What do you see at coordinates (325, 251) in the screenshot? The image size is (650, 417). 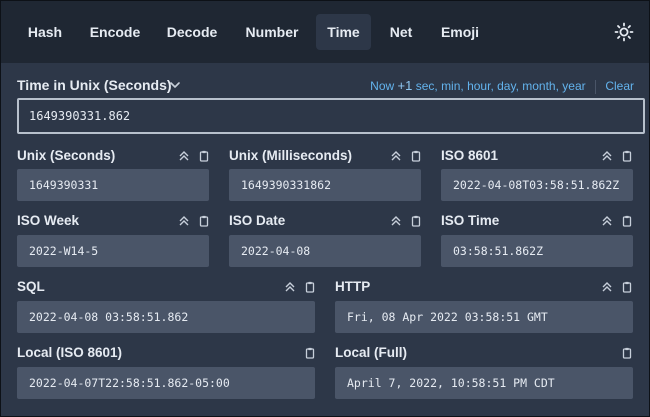 I see `field-iso-date: 2022-04-08` at bounding box center [325, 251].